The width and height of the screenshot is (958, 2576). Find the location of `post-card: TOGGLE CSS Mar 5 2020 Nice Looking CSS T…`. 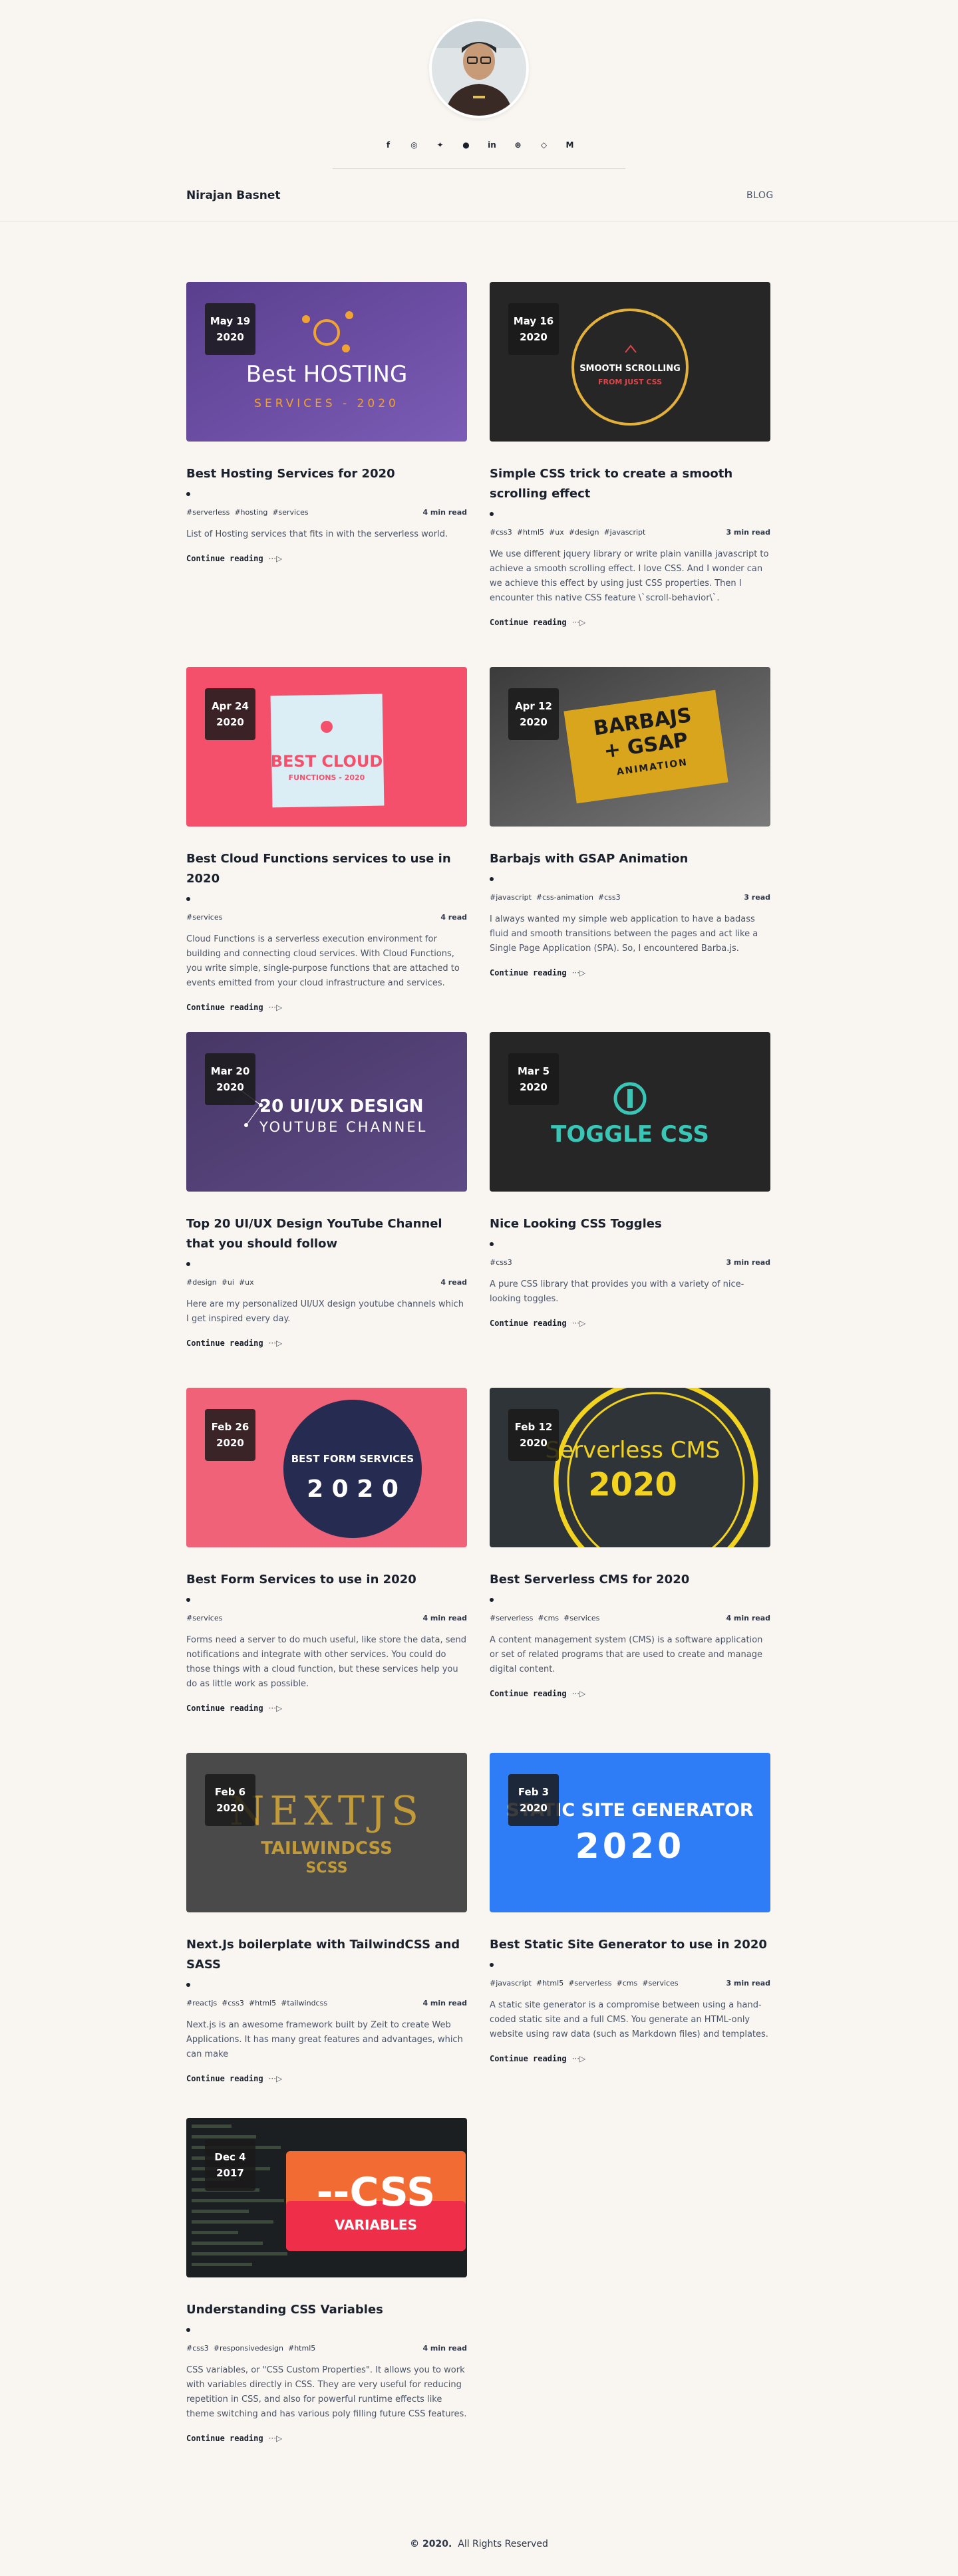

post-card: TOGGLE CSS Mar 5 2020 Nice Looking CSS T… is located at coordinates (630, 1180).